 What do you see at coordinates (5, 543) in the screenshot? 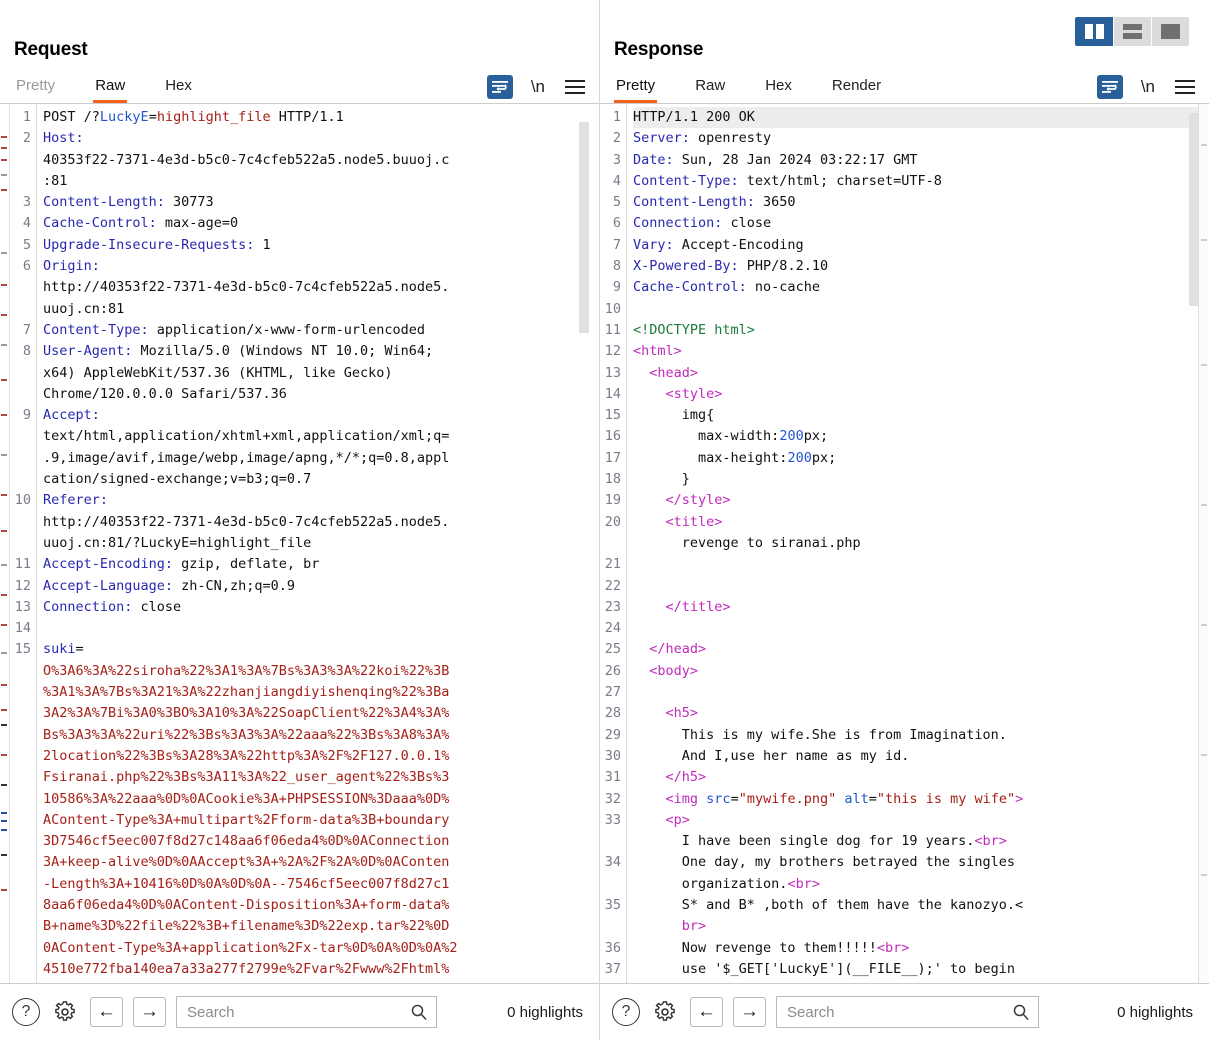
I see `request-minimap` at bounding box center [5, 543].